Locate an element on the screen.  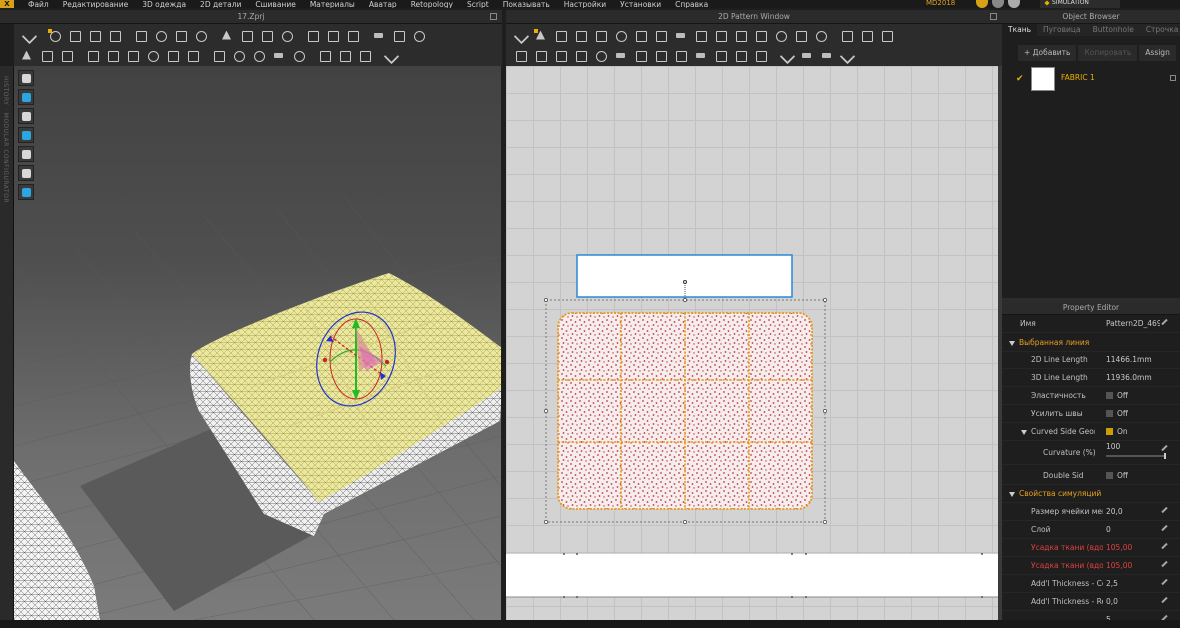
shrink-icon is located at coordinates (192, 55).